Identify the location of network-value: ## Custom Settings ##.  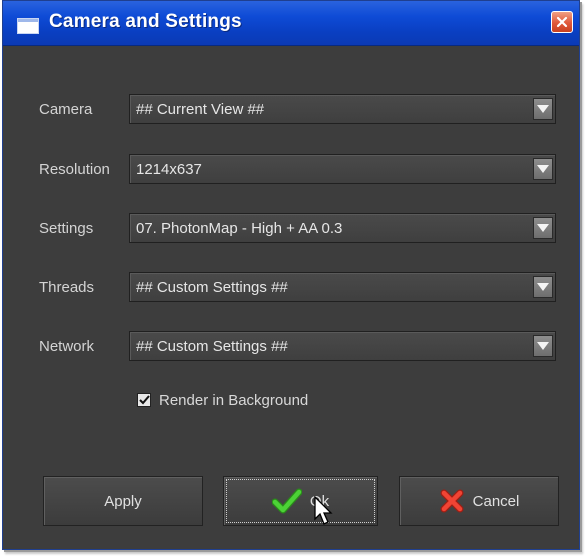
(212, 346).